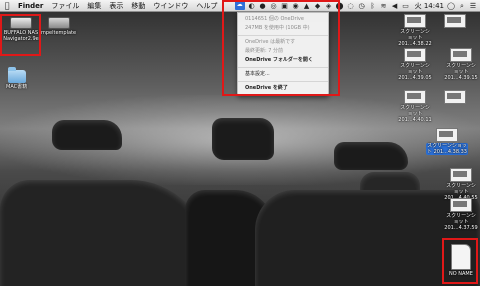 The height and width of the screenshot is (286, 480). I want to click on volume-icon: ◀, so click(395, 6).